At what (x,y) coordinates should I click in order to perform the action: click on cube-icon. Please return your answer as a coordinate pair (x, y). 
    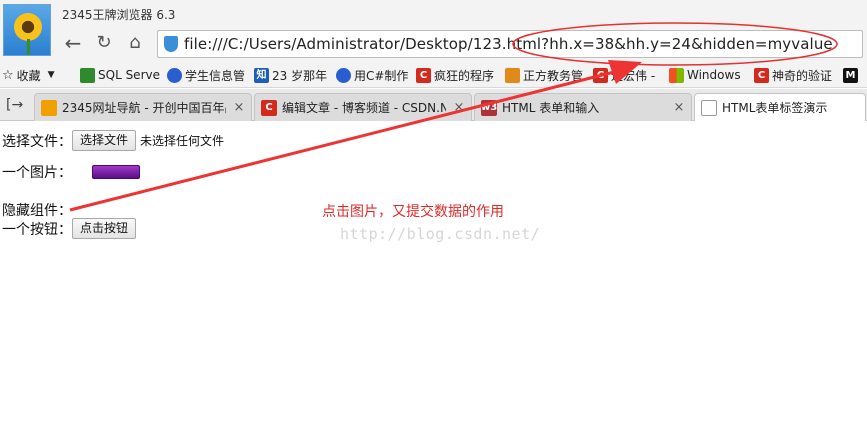
    Looking at the image, I should click on (512, 75).